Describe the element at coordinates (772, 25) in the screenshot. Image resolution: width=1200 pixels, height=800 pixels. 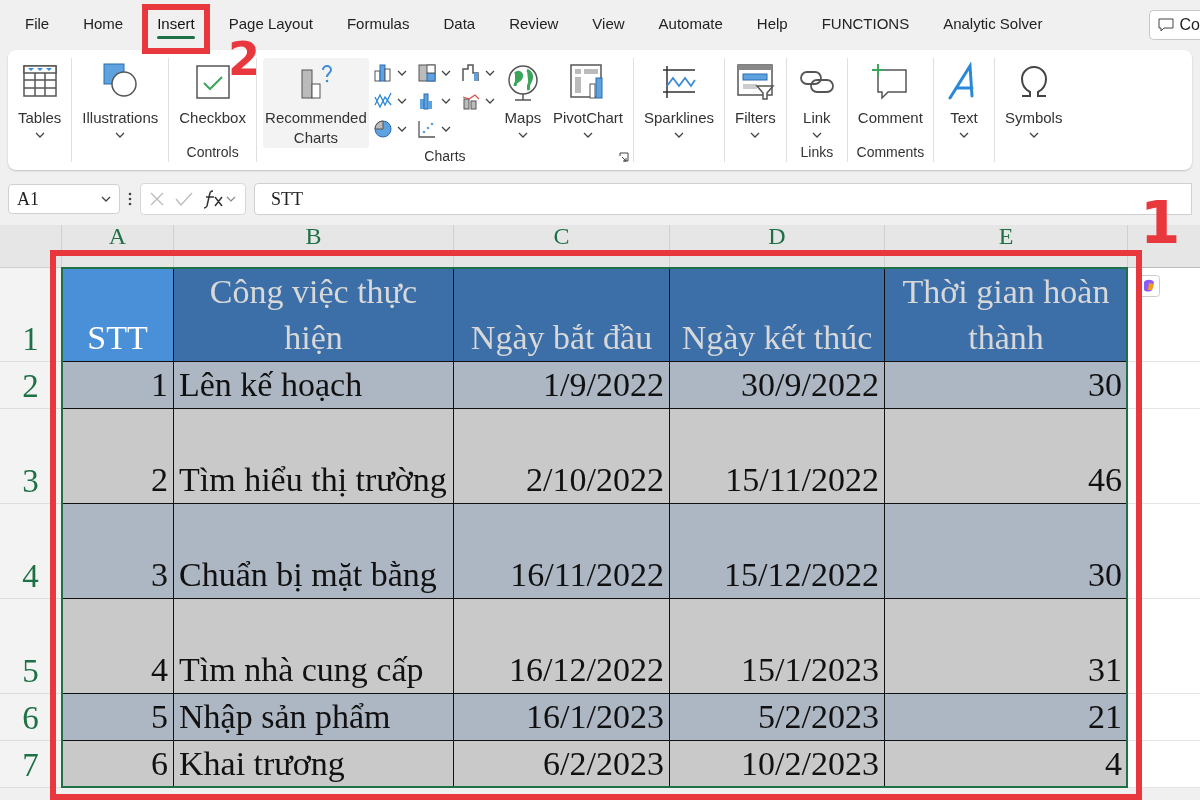
I see `ribbon-tab: Help` at that location.